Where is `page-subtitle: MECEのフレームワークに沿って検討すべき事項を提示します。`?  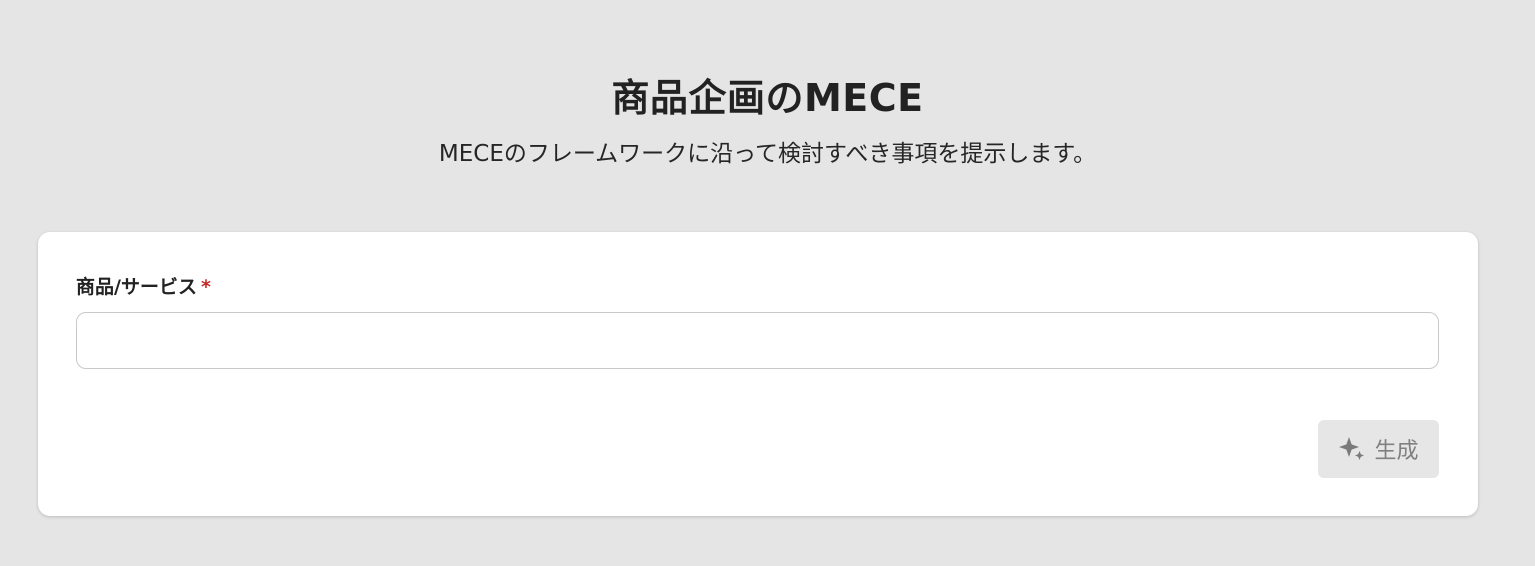 page-subtitle: MECEのフレームワークに沿って検討すべき事項を提示します。 is located at coordinates (767, 154).